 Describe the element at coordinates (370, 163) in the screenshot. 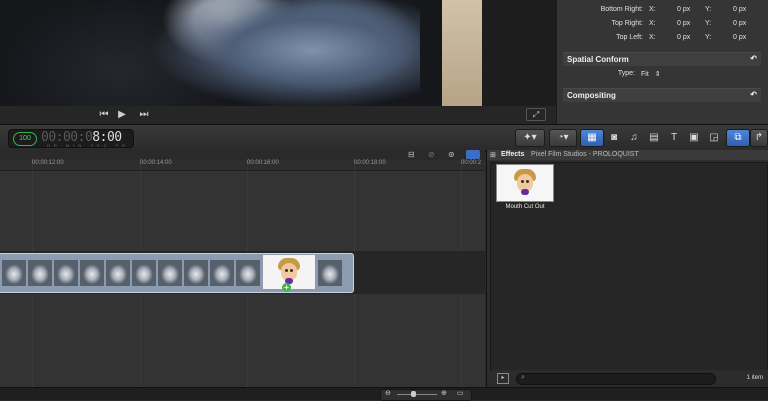

I see `ruler-tick: 00:00:18:00` at that location.